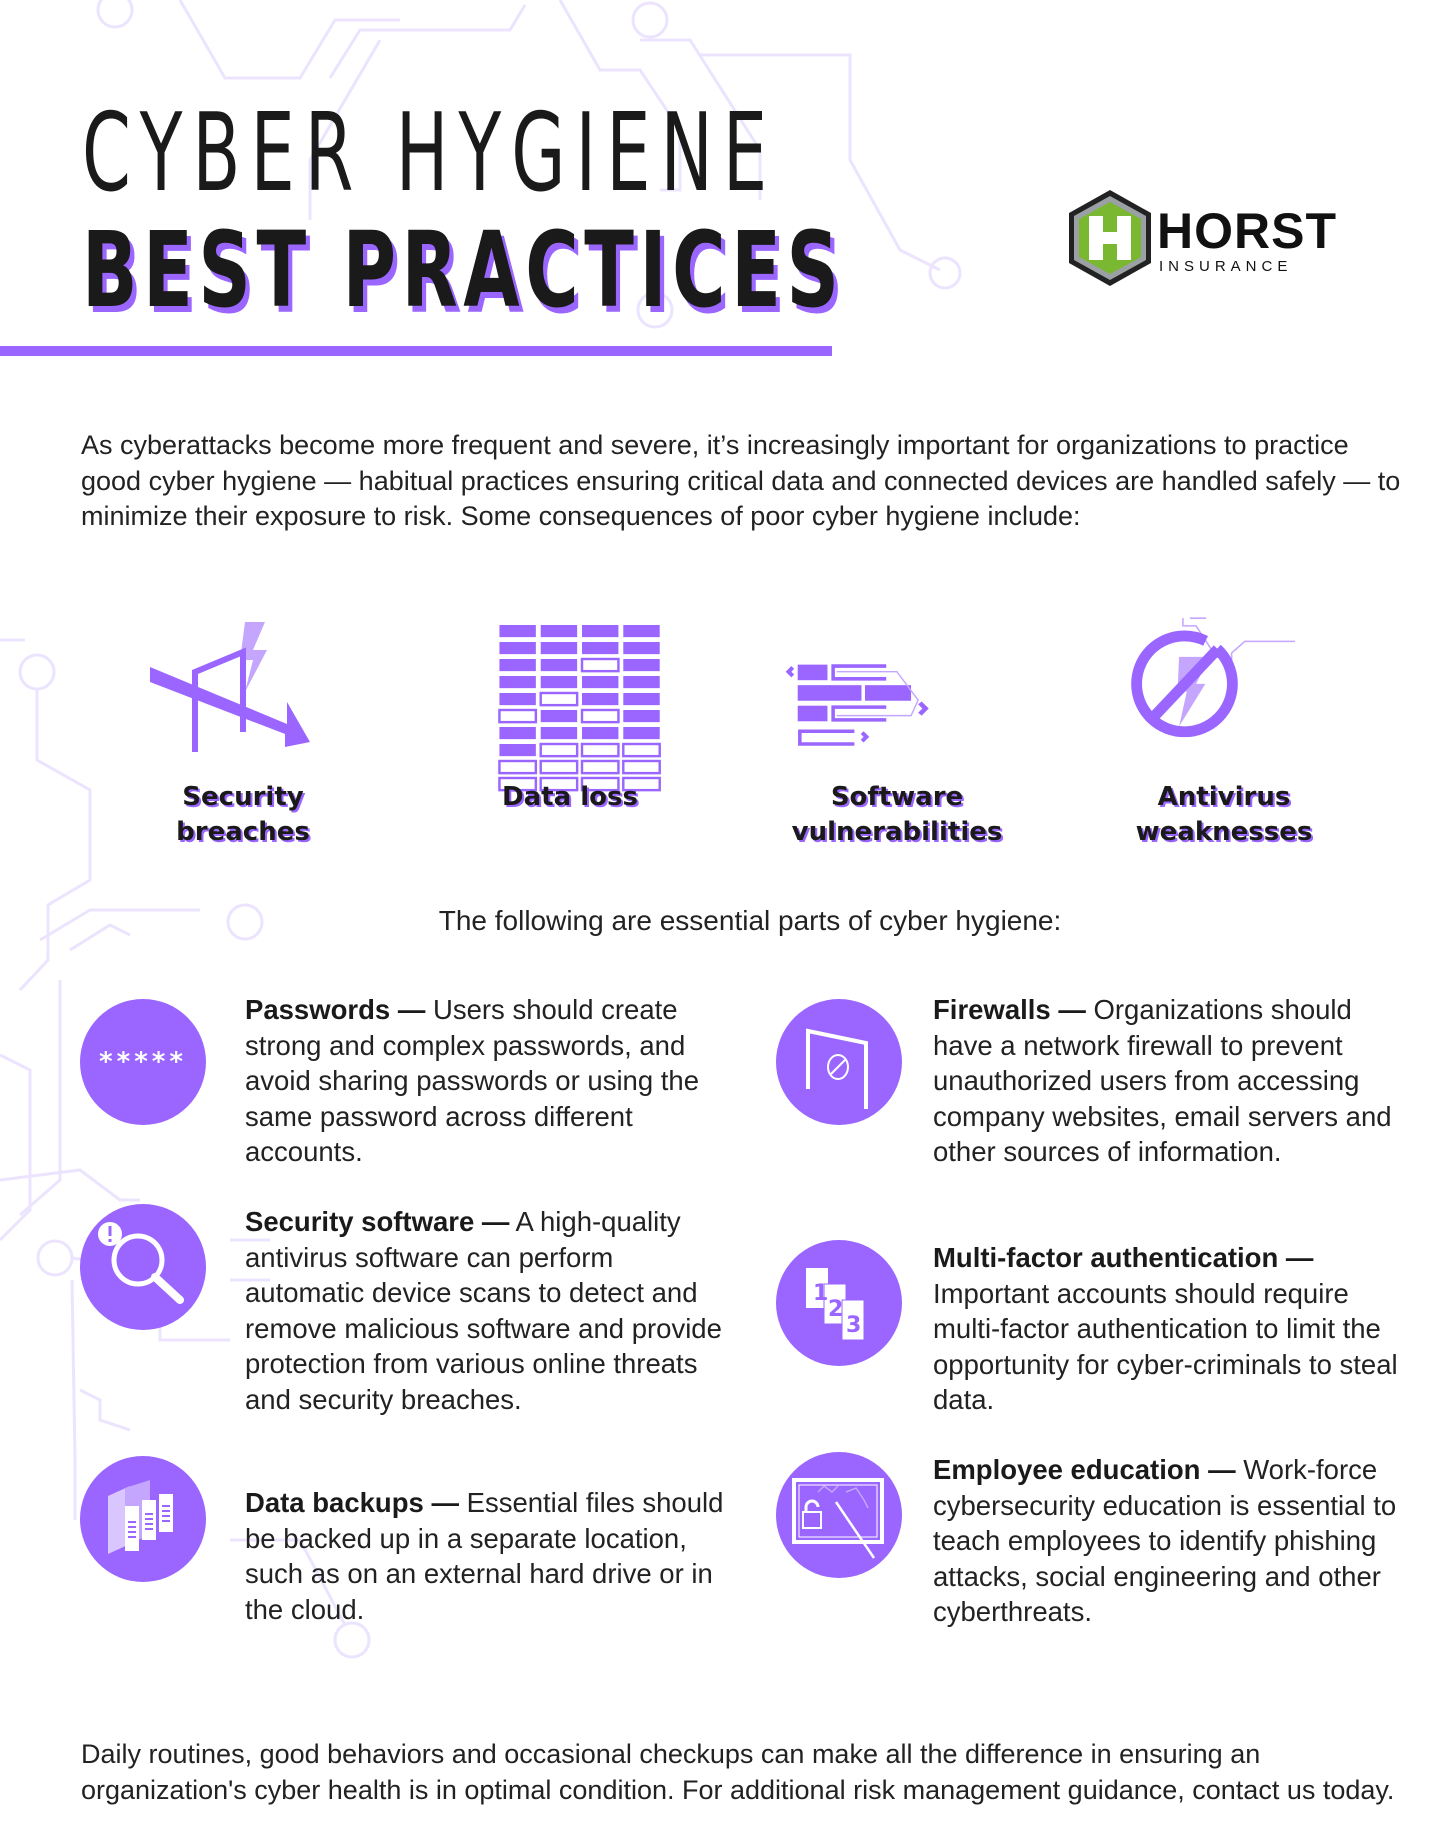  I want to click on broken-fence-lightning-icon, so click(230, 687).